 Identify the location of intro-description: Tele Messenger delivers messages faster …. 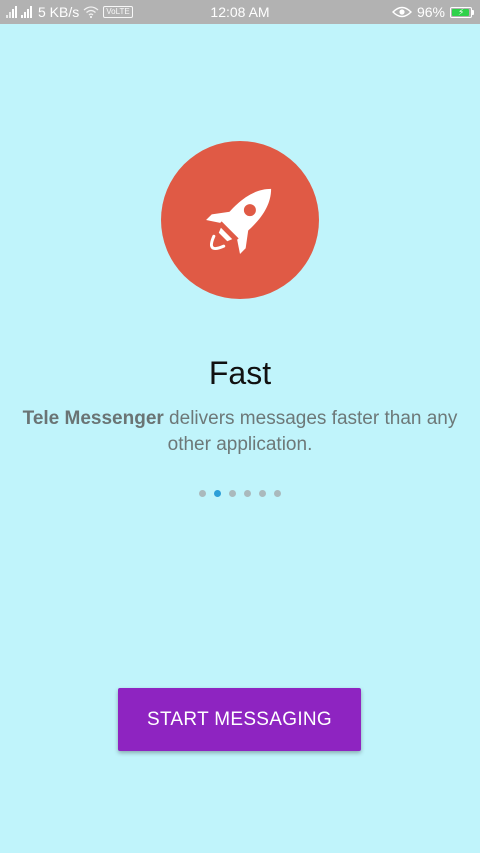
(240, 432).